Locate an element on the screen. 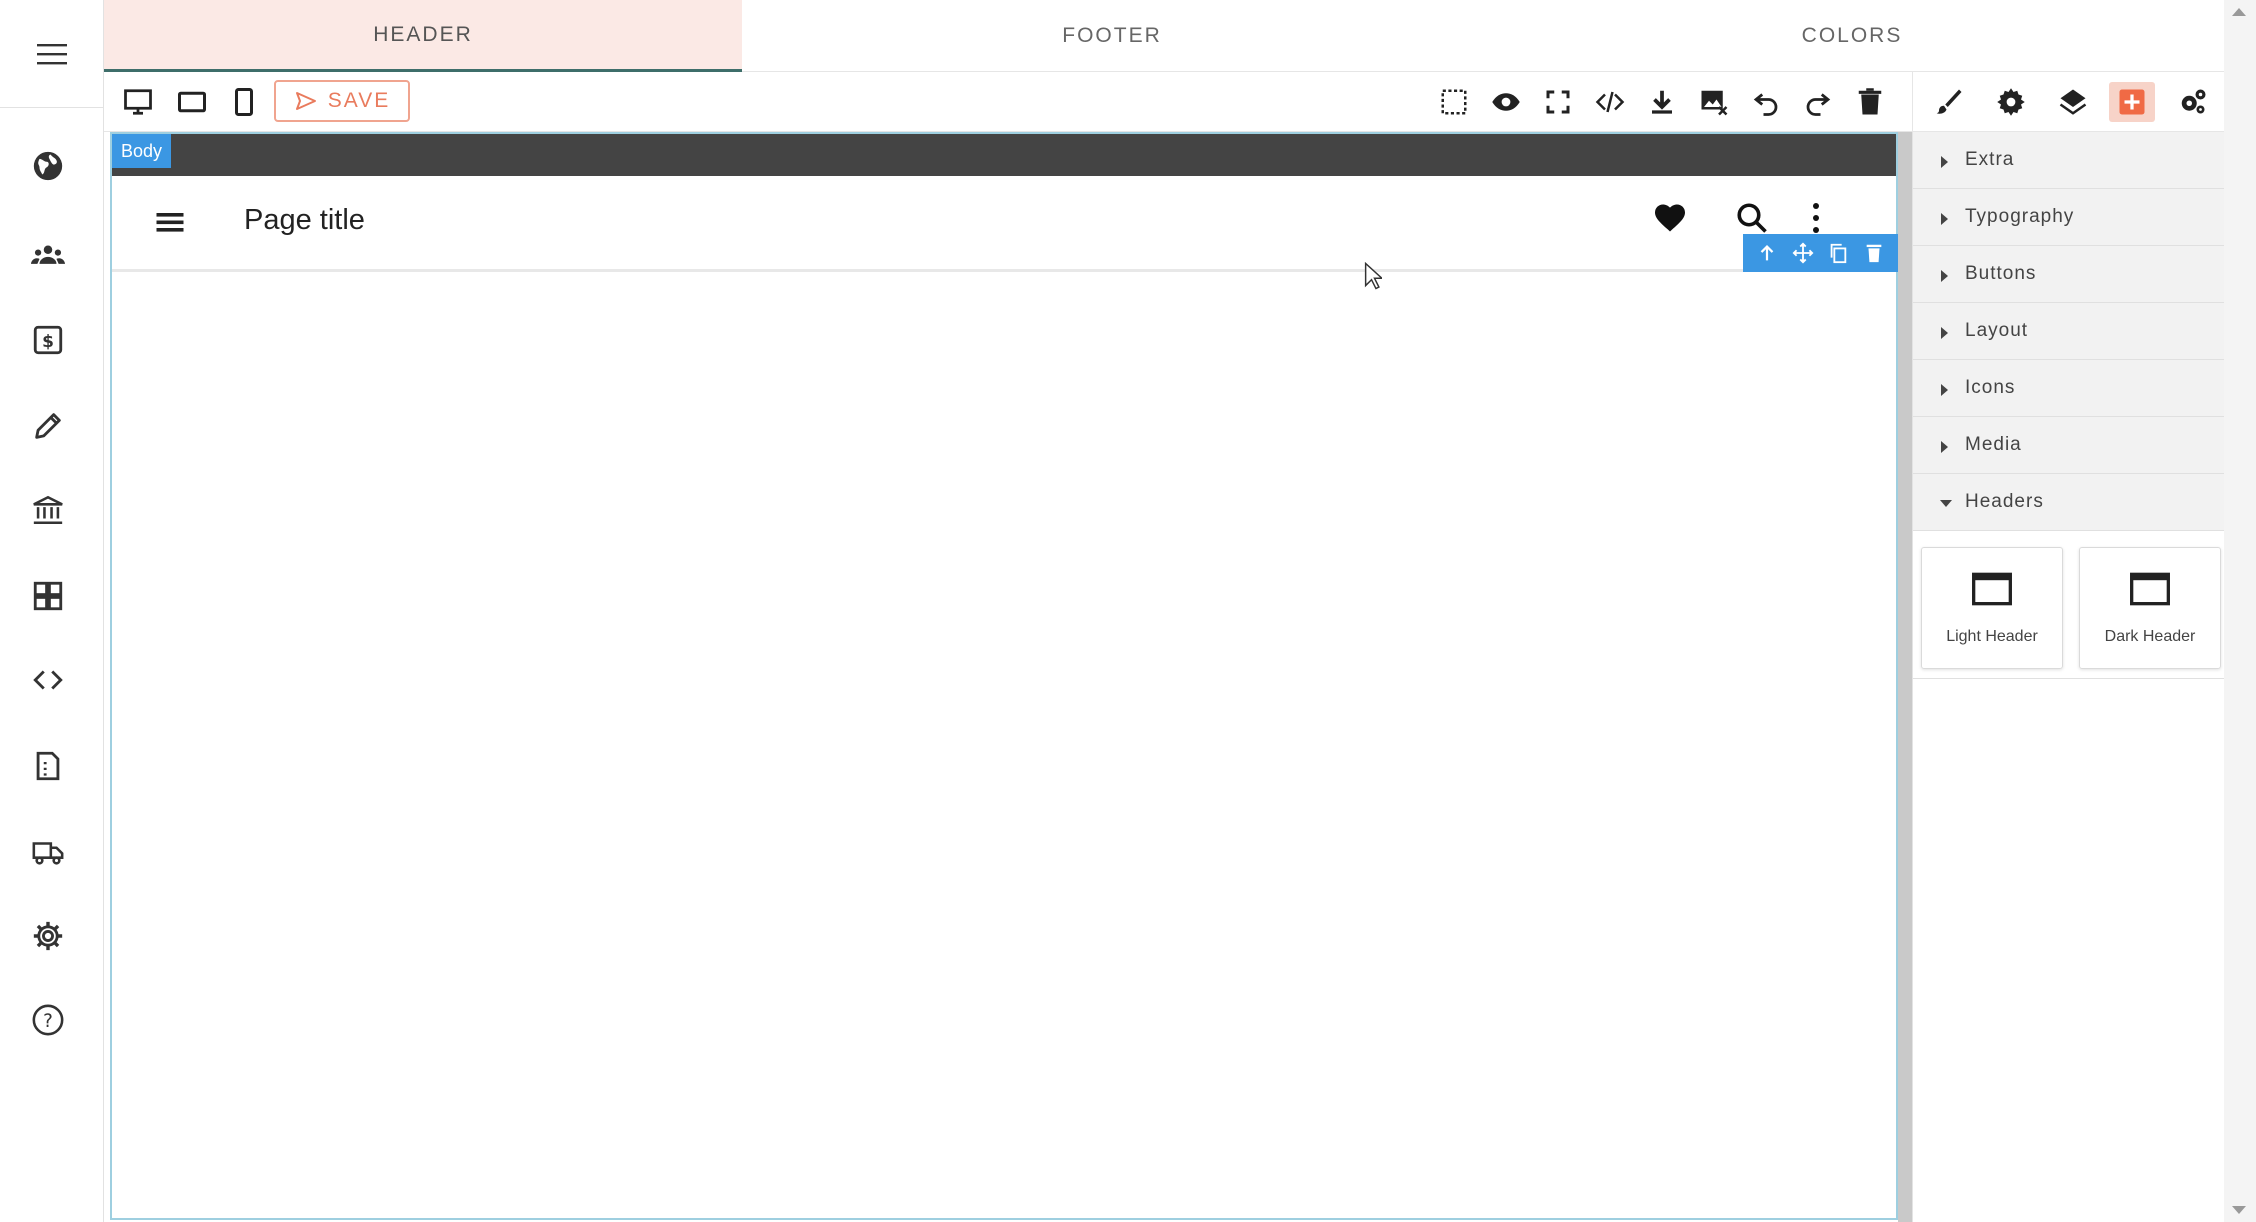  block-dark-header: Dark Header is located at coordinates (2150, 608).